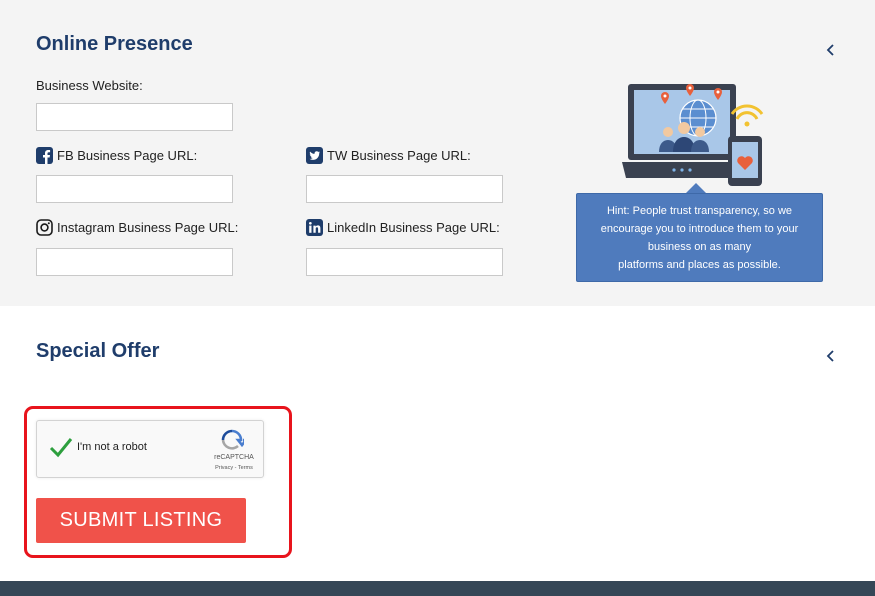  Describe the element at coordinates (141, 520) in the screenshot. I see `submit-listing-button: SUBMIT LISTING` at that location.